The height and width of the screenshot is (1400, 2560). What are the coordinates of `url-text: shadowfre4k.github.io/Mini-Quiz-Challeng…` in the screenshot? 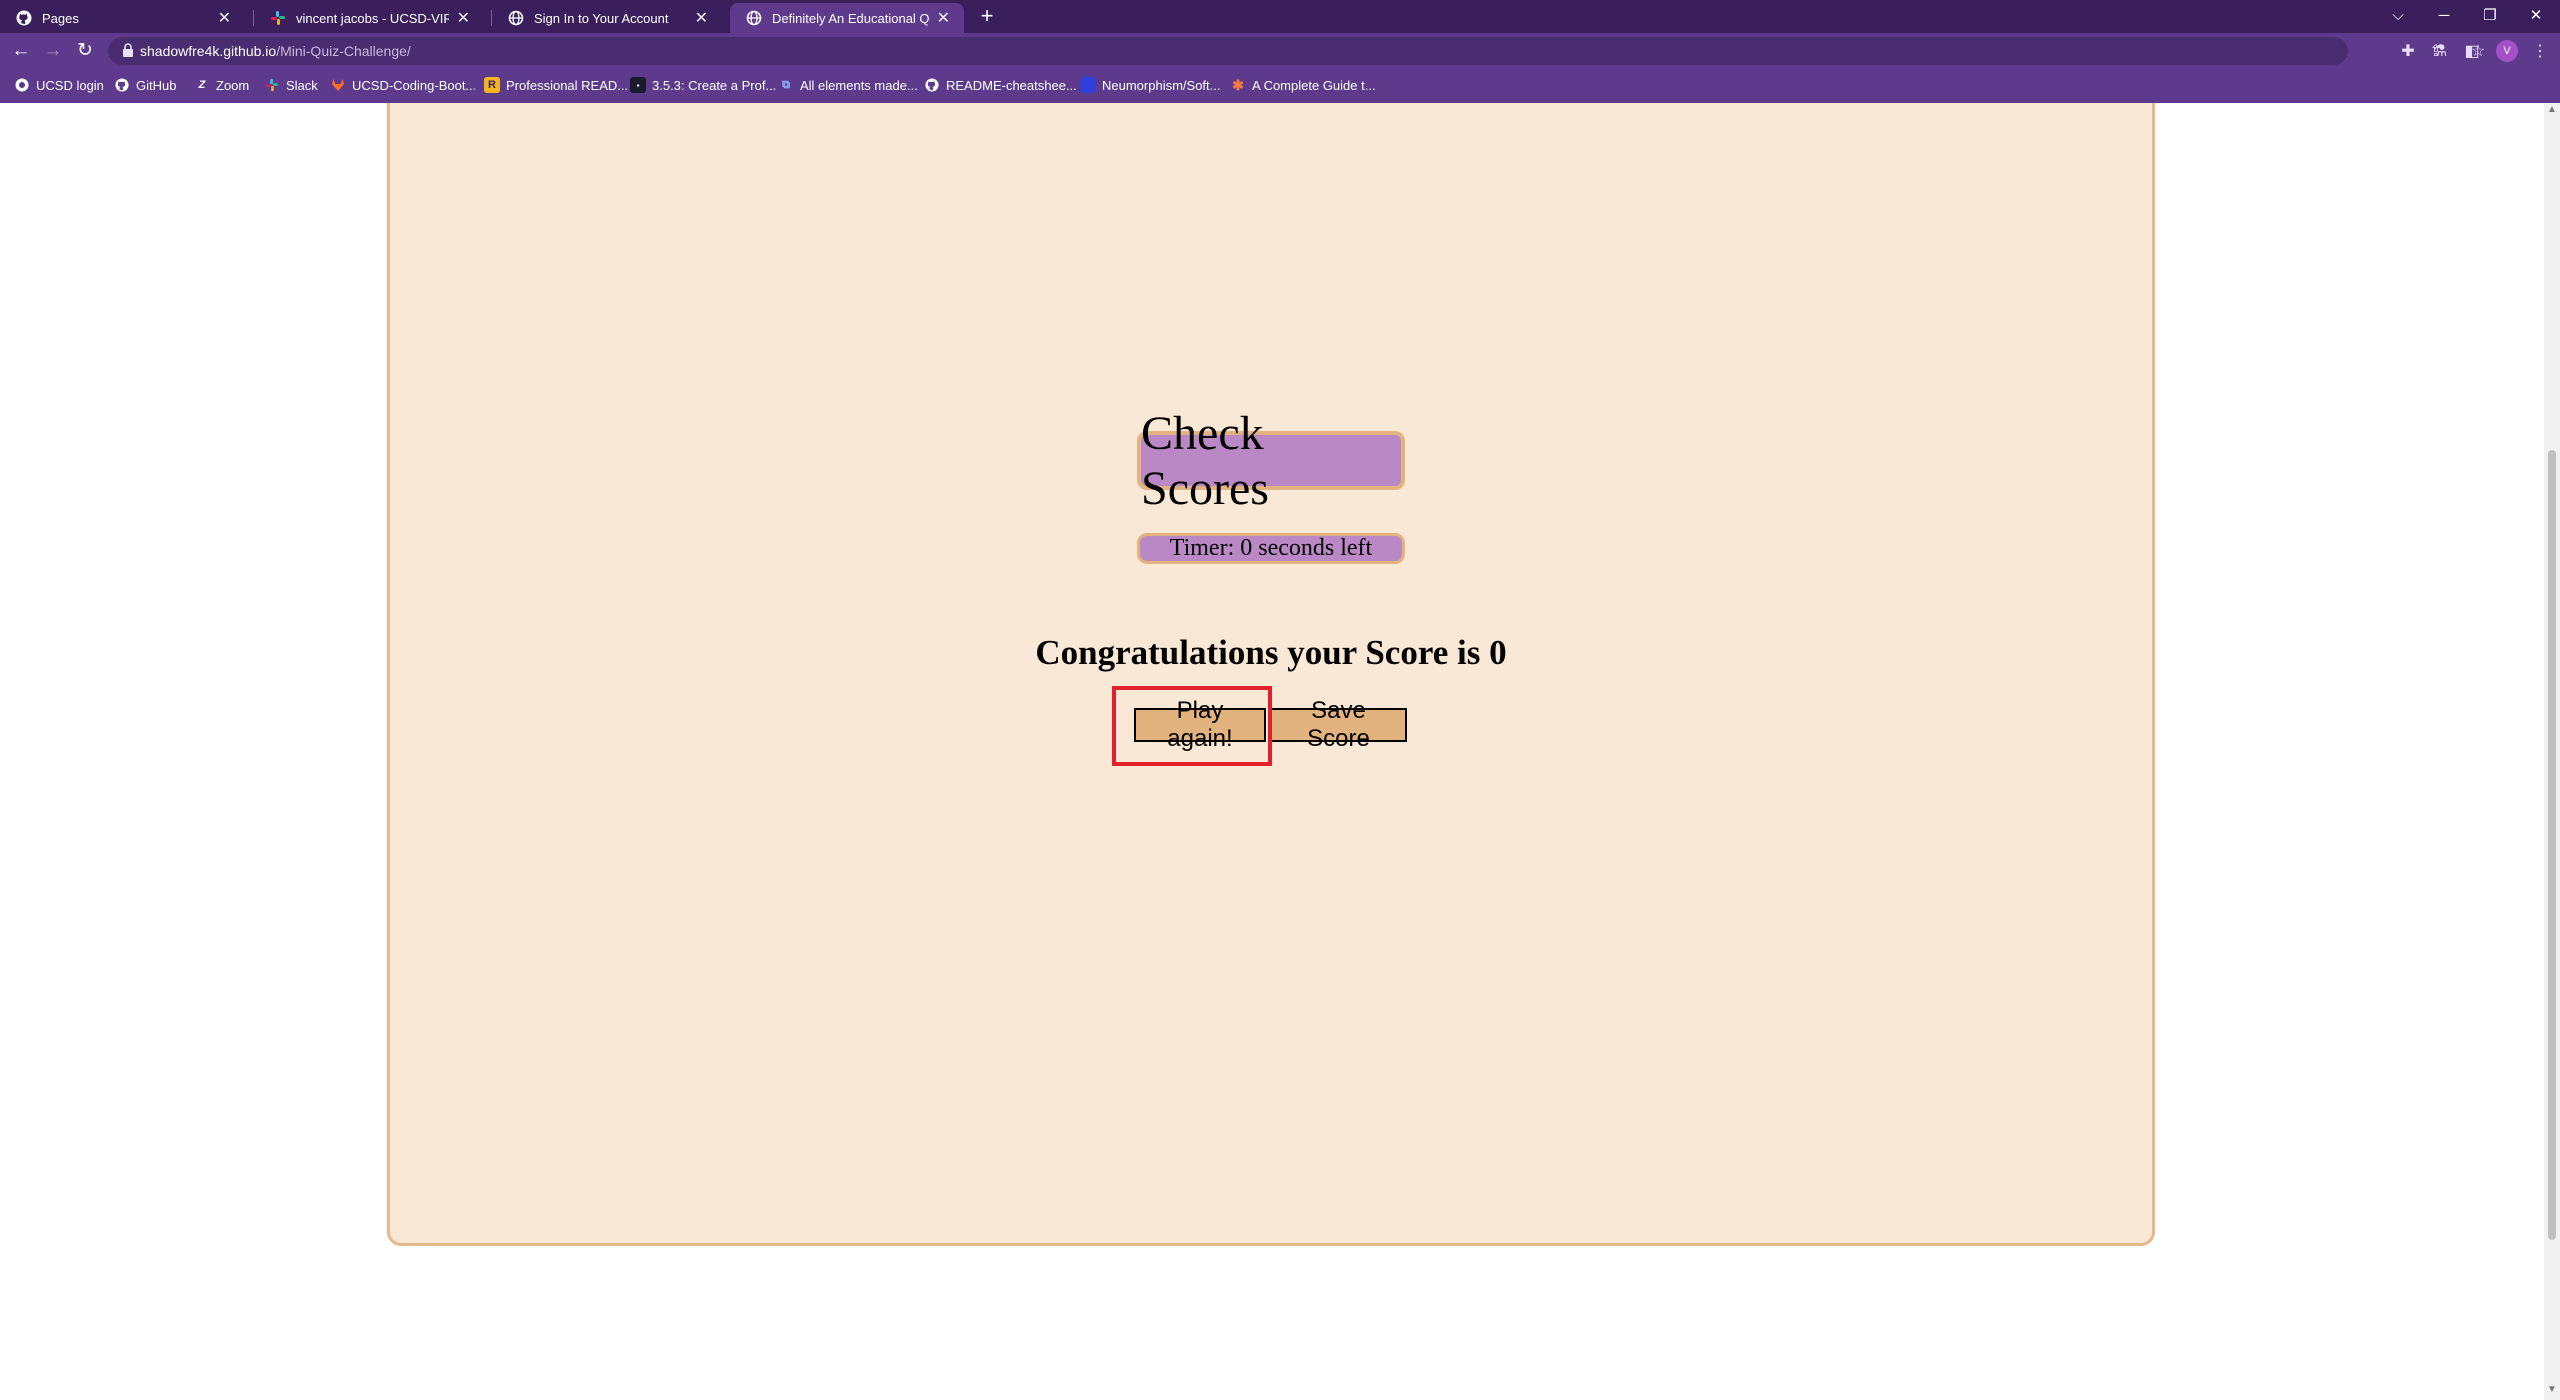 It's located at (275, 51).